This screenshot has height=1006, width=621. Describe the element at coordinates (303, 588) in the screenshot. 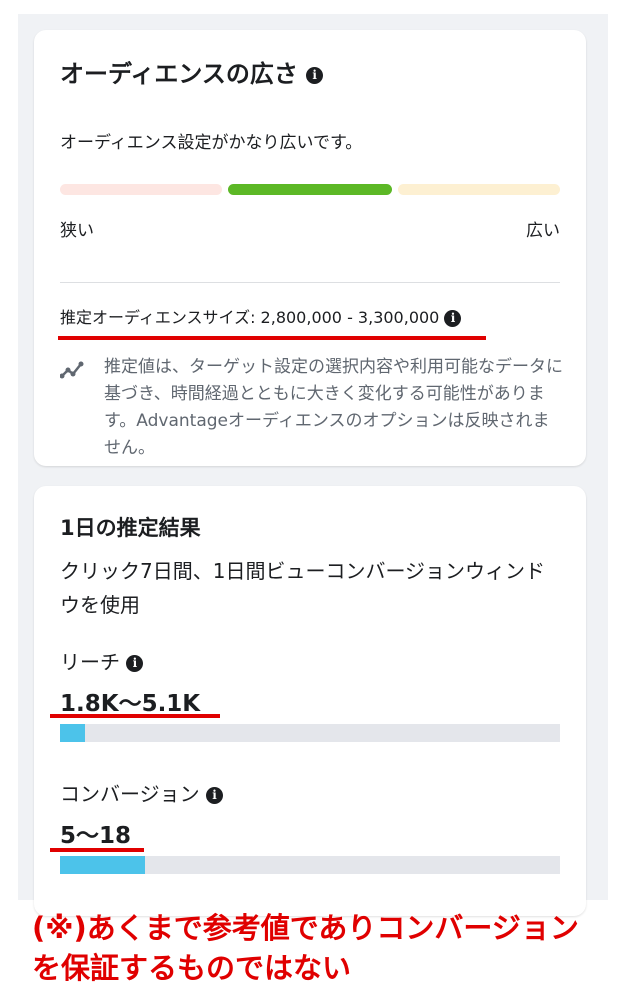

I see `daily-subtitle: クリック7日間、1日間ビューコンバージョンウィンドウを使用` at that location.